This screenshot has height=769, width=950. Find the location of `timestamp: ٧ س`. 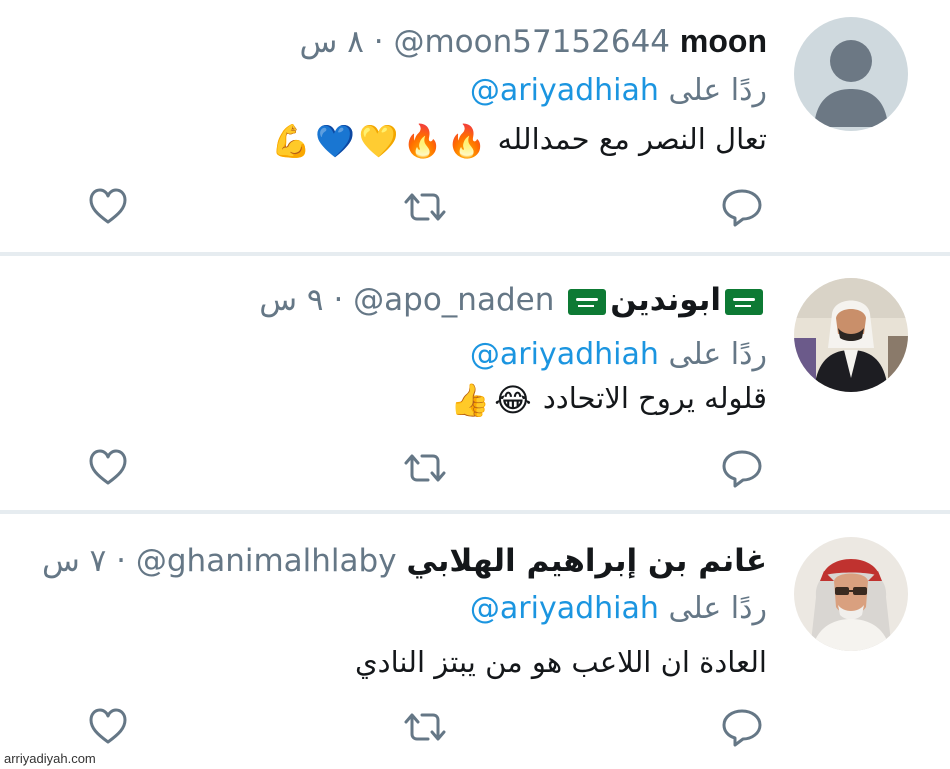

timestamp: ٧ س is located at coordinates (74, 561).